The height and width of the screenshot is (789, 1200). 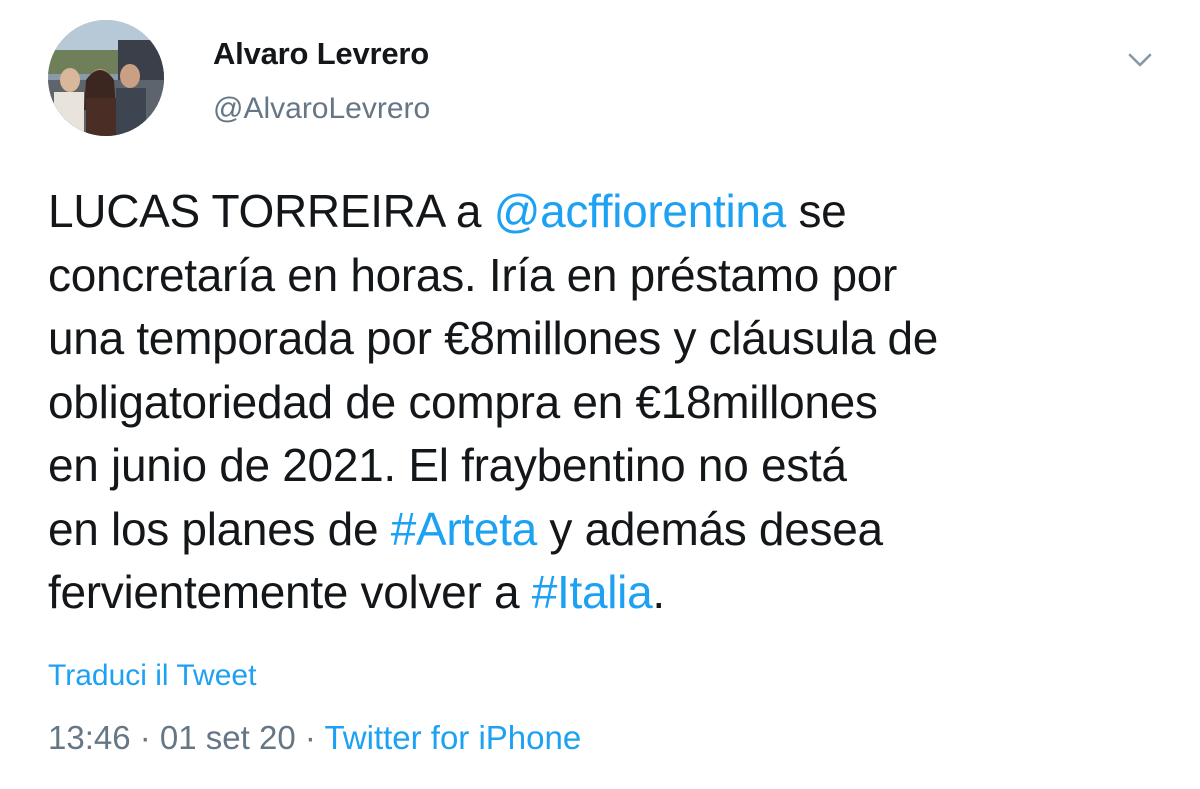 I want to click on tweet-text-segment: en junio de 2021. El fraybentino no está, so click(x=447, y=465).